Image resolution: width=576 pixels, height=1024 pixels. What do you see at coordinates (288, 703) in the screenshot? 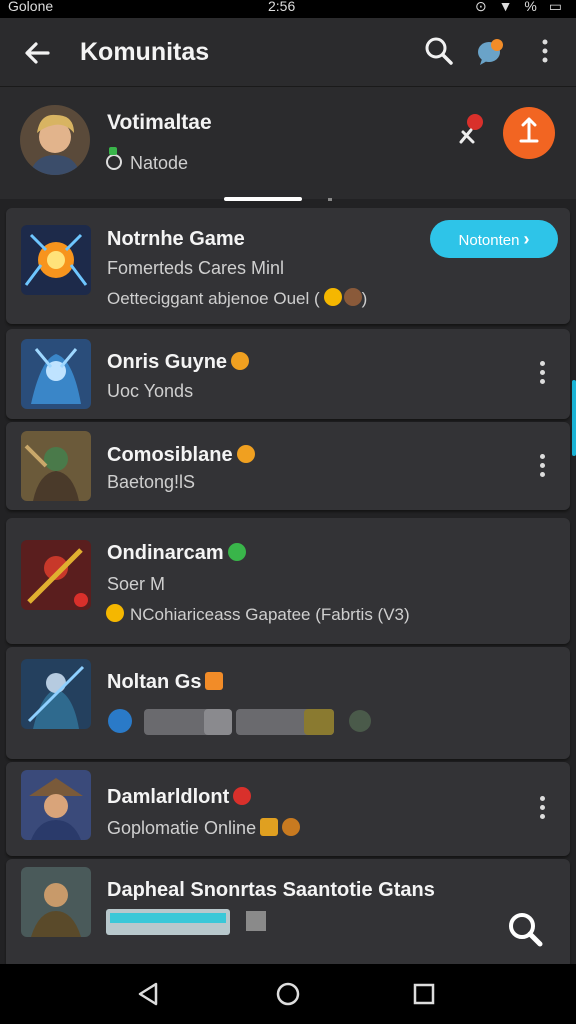
I see `list-item: Noltan Gs` at bounding box center [288, 703].